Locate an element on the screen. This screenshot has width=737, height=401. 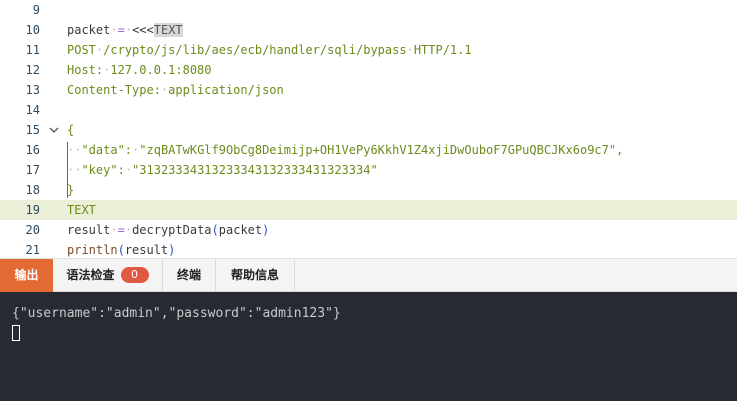
terminal-cursor is located at coordinates (16, 333).